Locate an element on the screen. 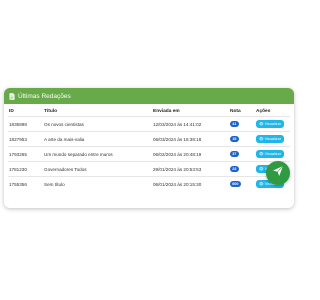 This screenshot has height=300, width=320. column-header-sent-at: Enviada em is located at coordinates (166, 111).